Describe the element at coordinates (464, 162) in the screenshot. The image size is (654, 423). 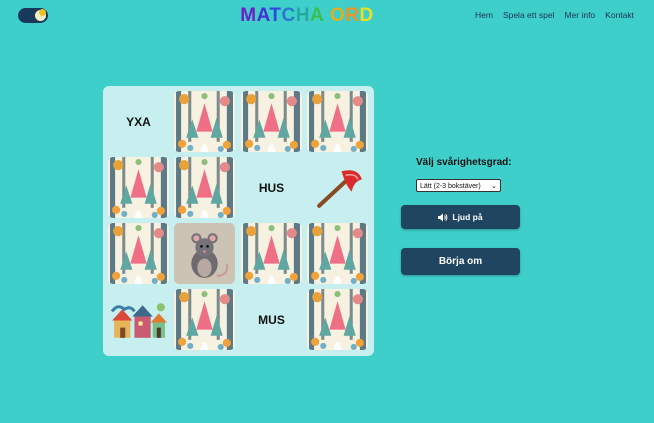
I see `difficulty-label: Välj svårighetsgrad:` at that location.